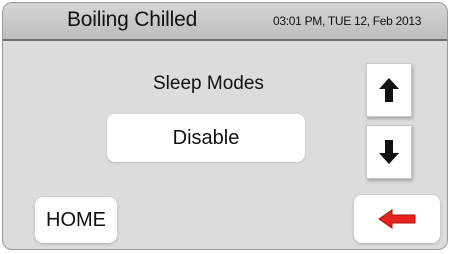 Image resolution: width=450 pixels, height=254 pixels. I want to click on back-button, so click(397, 219).